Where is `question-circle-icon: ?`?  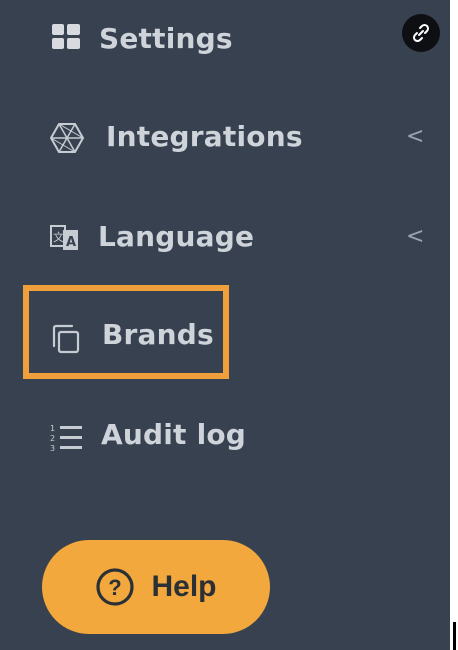 question-circle-icon: ? is located at coordinates (115, 587).